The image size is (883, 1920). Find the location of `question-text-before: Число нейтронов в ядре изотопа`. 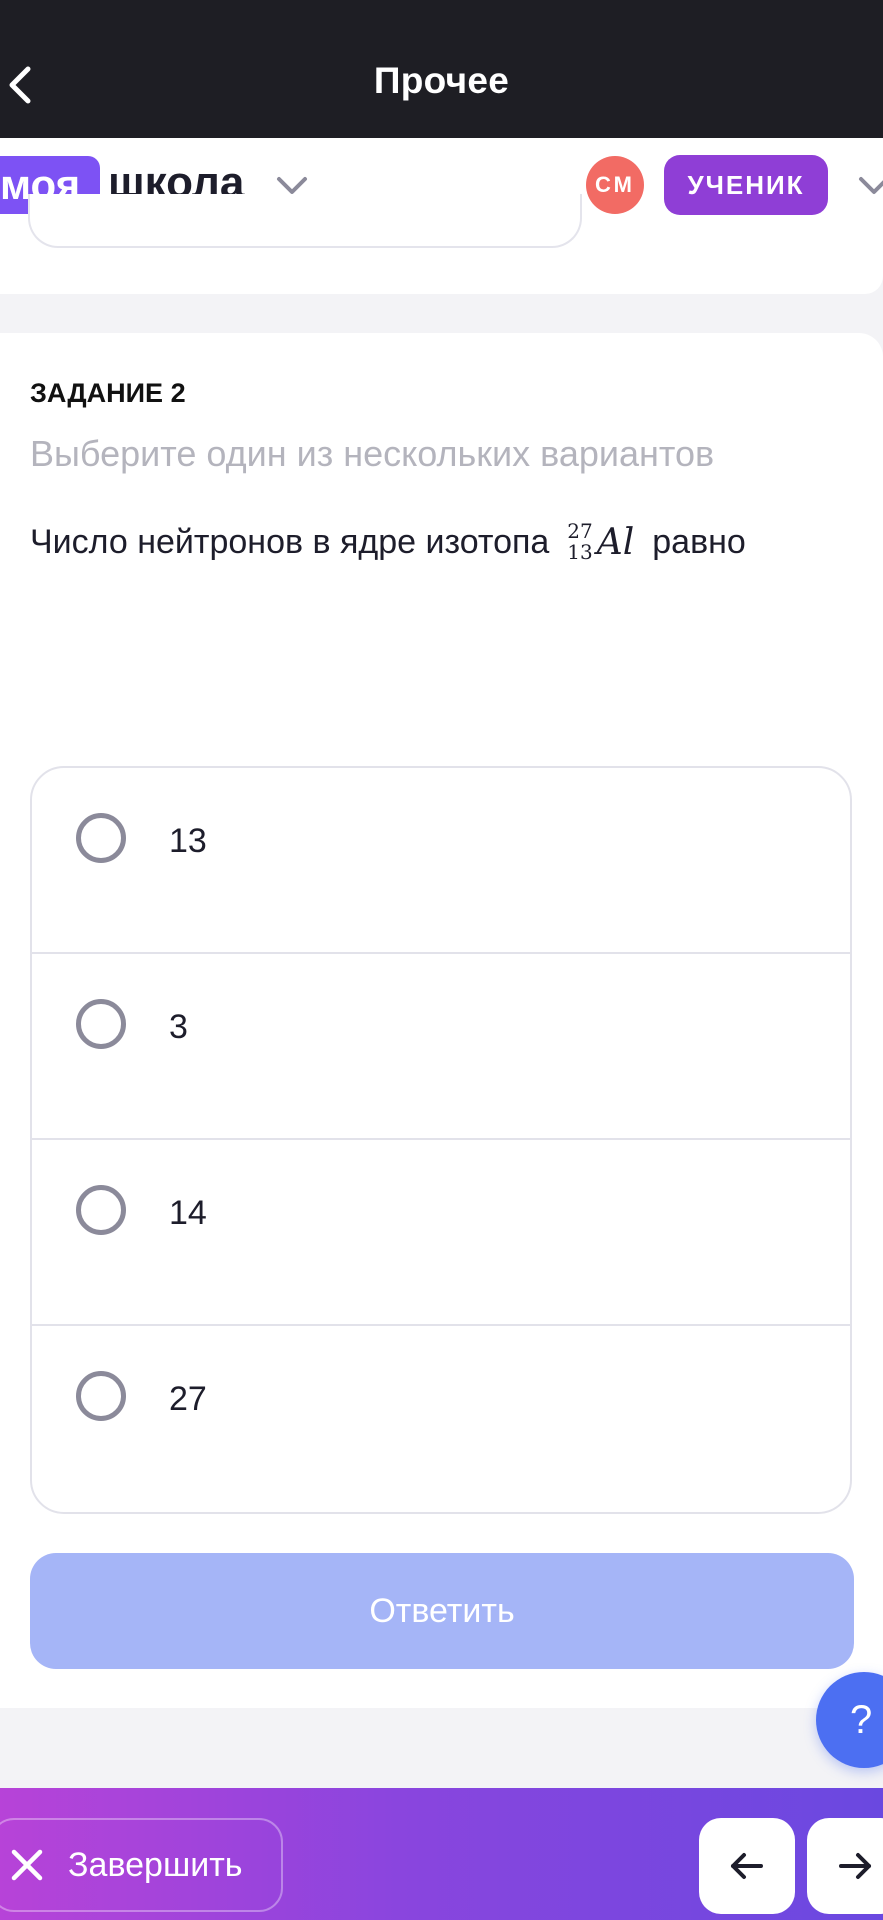

question-text-before: Число нейтронов в ядре изотопа is located at coordinates (290, 541).